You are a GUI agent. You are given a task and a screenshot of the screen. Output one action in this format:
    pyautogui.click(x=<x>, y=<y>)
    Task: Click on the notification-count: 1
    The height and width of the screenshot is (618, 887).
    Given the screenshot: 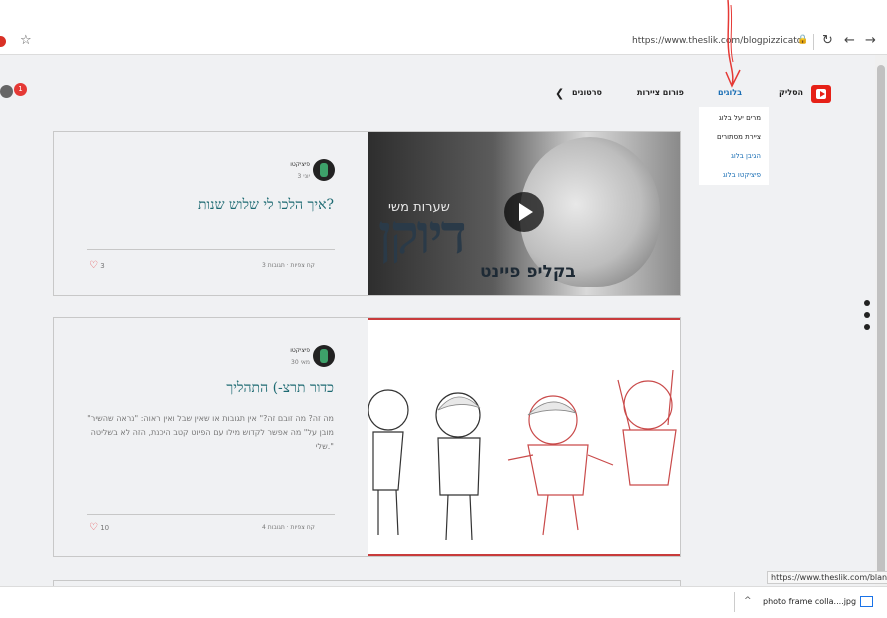 What is the action you would take?
    pyautogui.click(x=20, y=89)
    